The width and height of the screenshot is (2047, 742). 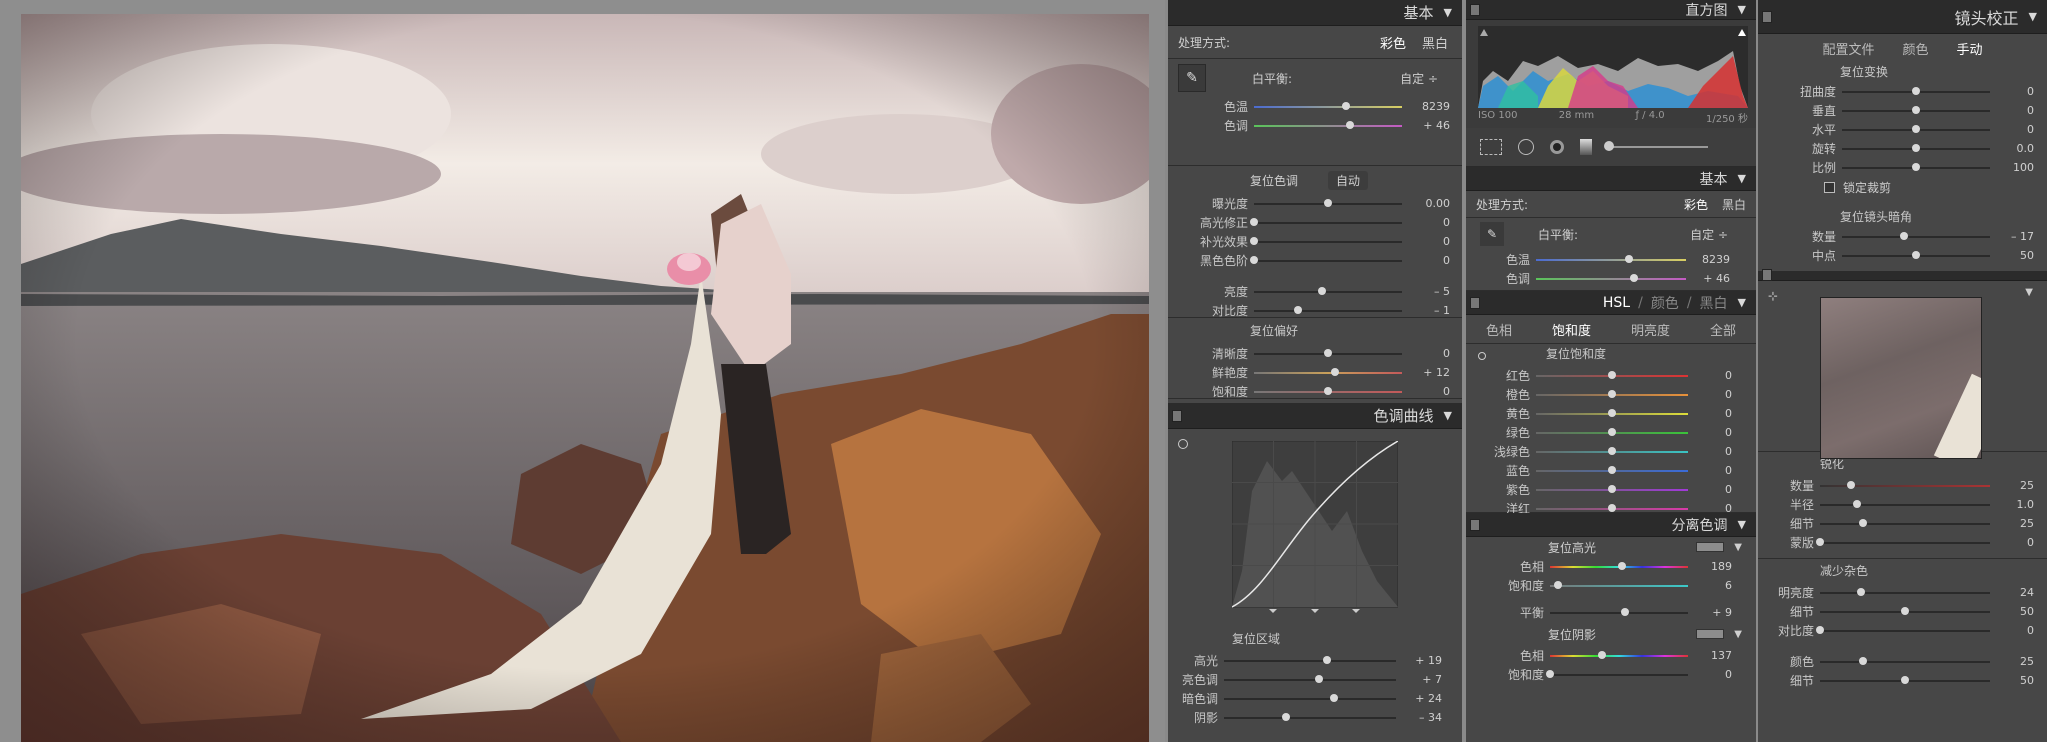 I want to click on hsl-sub-saturation: 饱和度, so click(x=1571, y=329).